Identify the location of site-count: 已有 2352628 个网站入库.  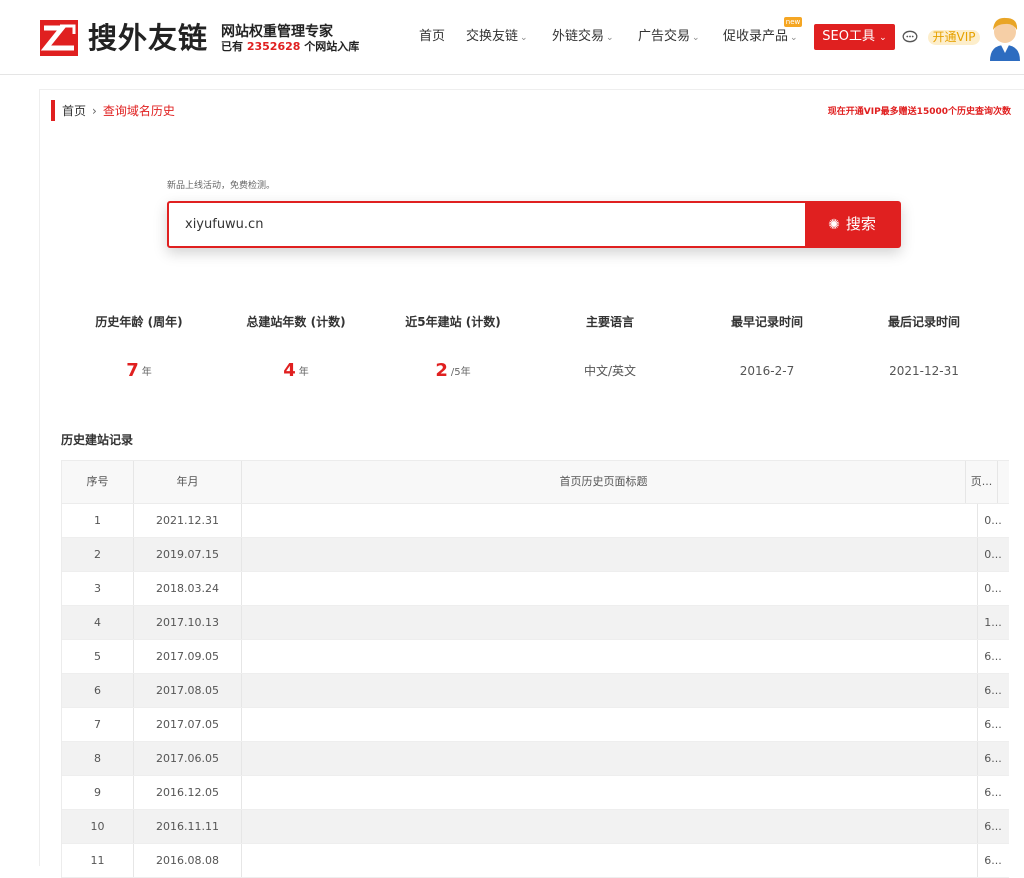
(290, 47).